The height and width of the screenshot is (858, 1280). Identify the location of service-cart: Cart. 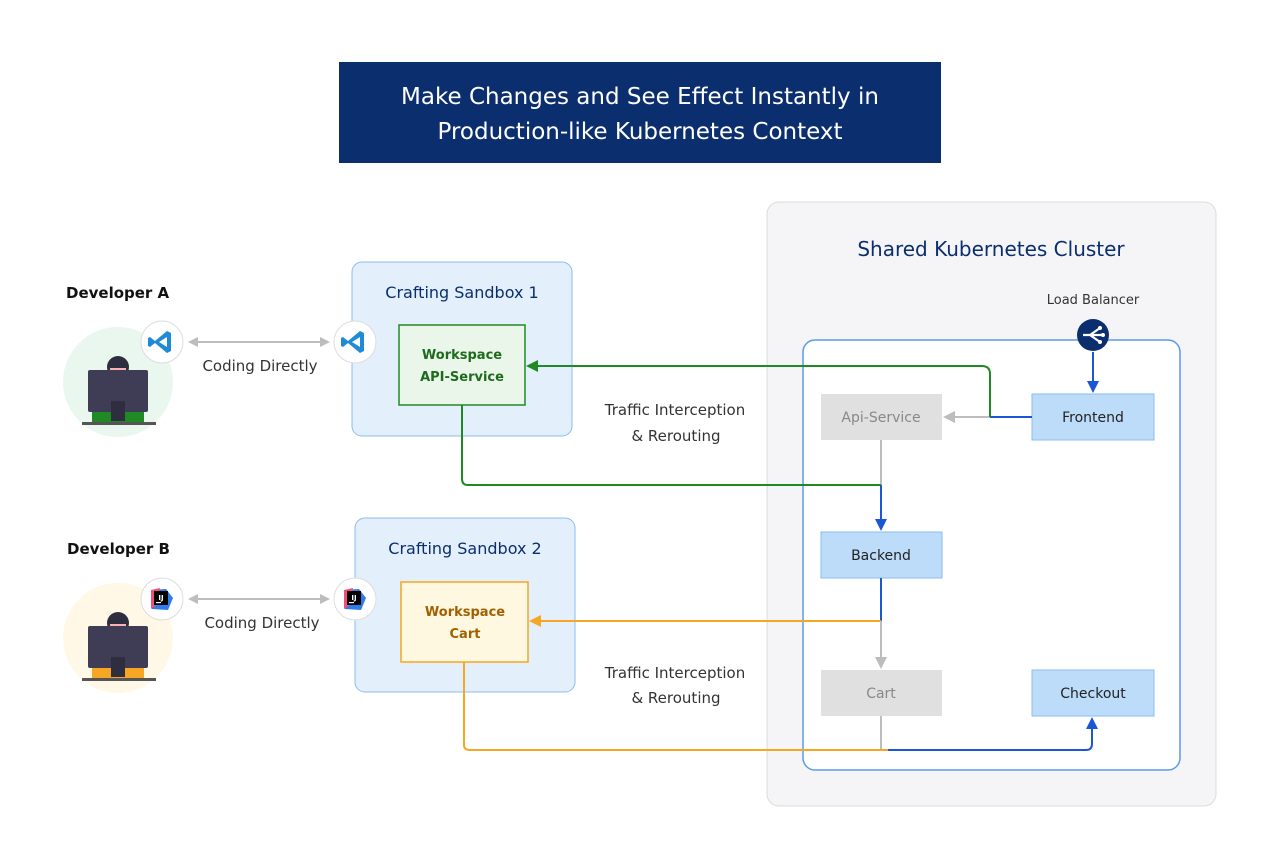
(881, 693).